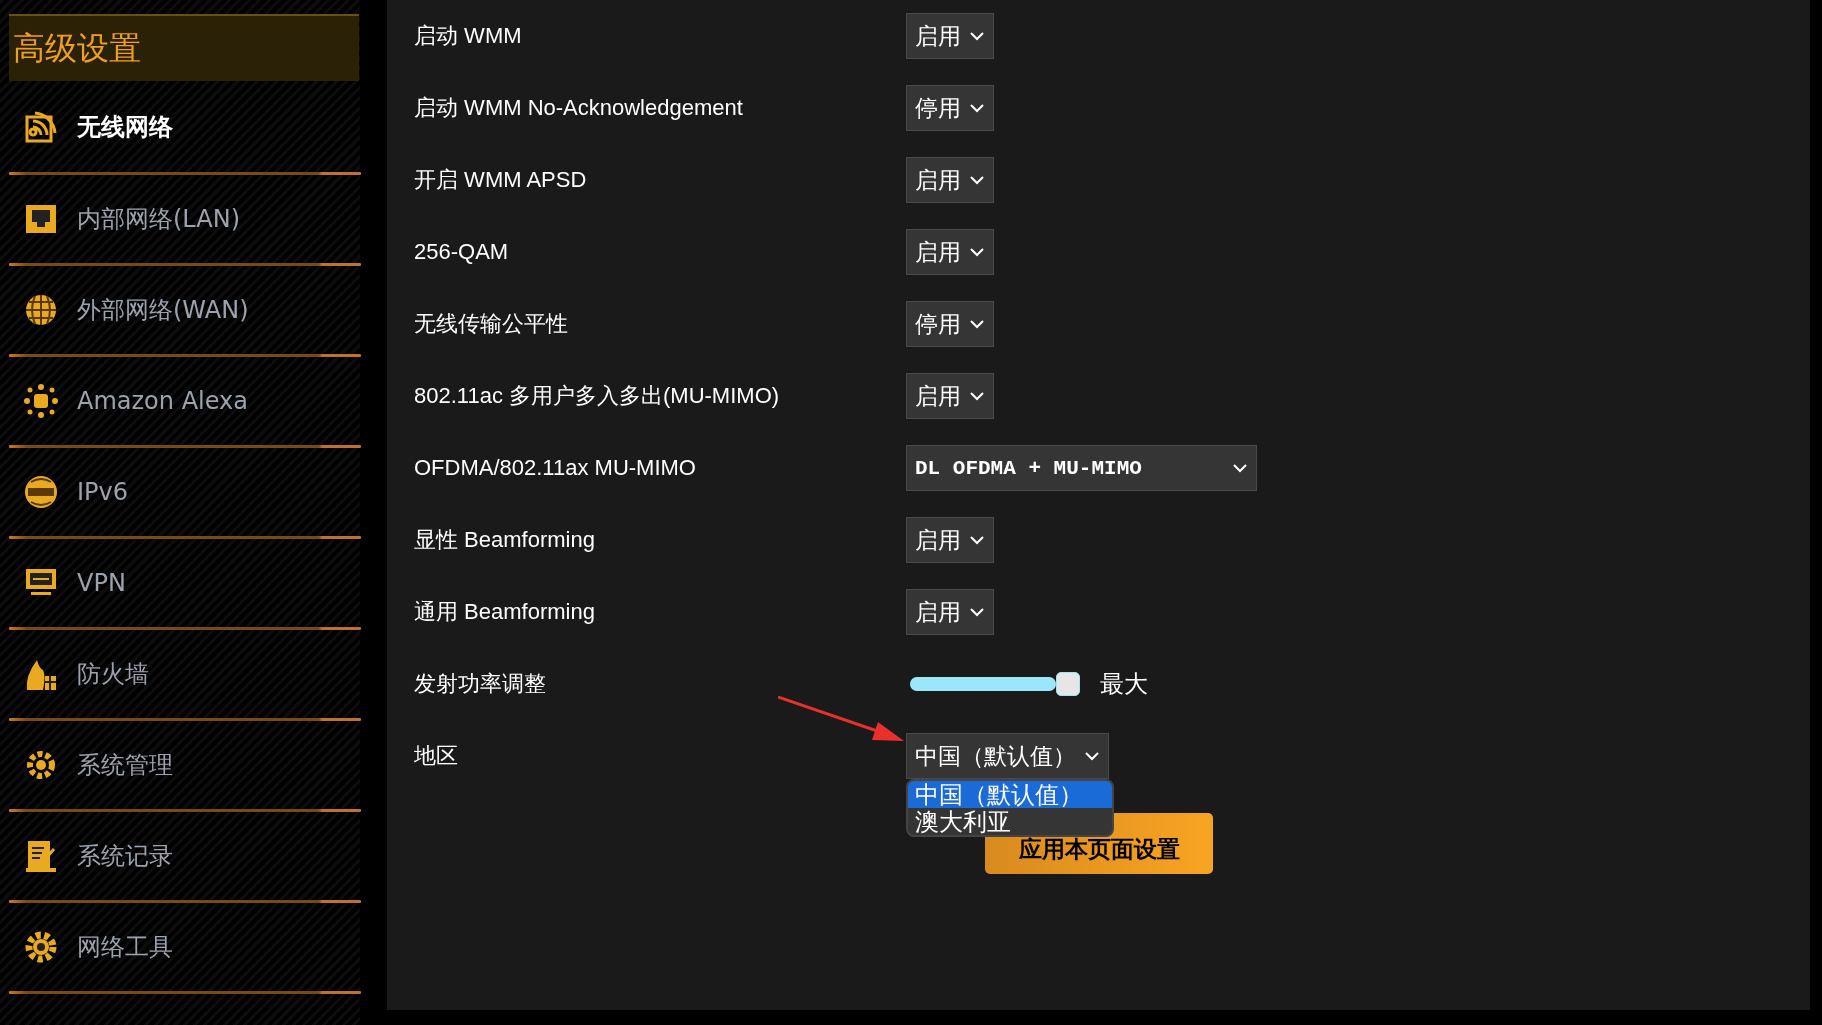  Describe the element at coordinates (504, 612) in the screenshot. I see `setting-label: 通用 Beamforming` at that location.